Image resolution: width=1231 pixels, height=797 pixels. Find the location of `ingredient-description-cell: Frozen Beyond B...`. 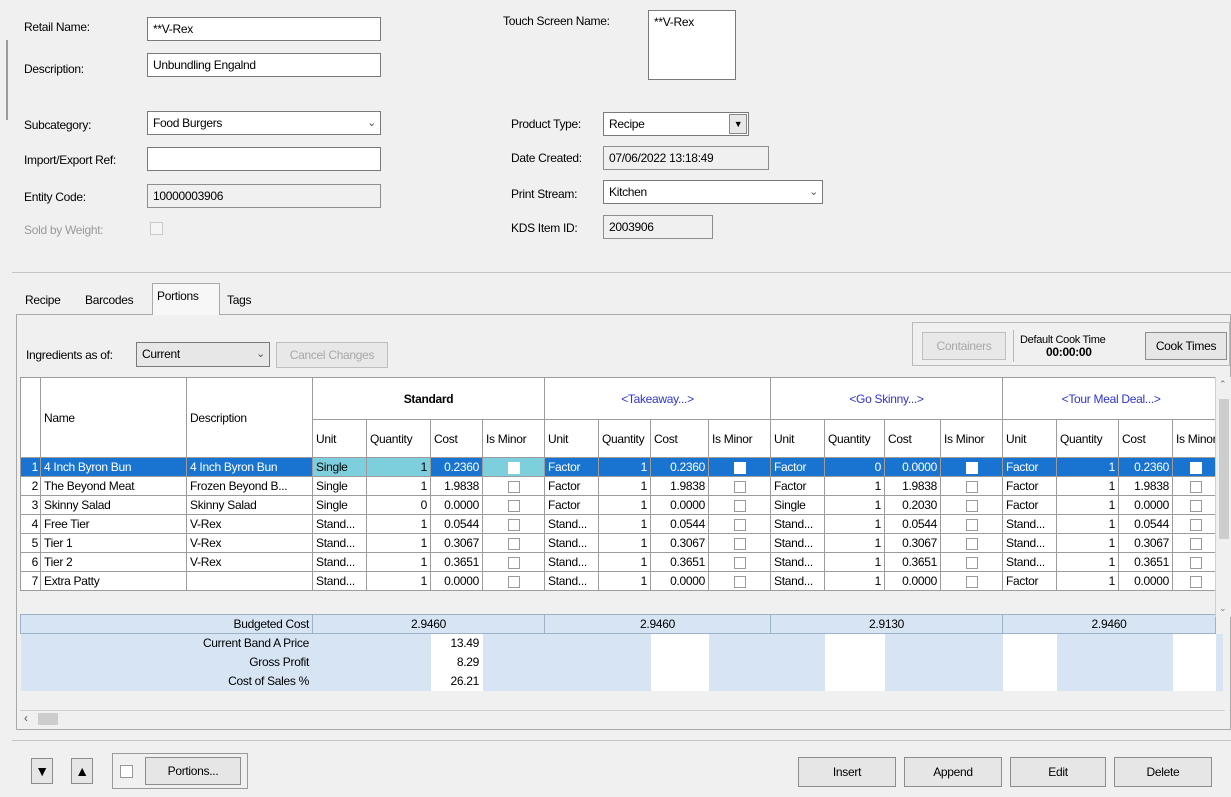

ingredient-description-cell: Frozen Beyond B... is located at coordinates (249, 486).